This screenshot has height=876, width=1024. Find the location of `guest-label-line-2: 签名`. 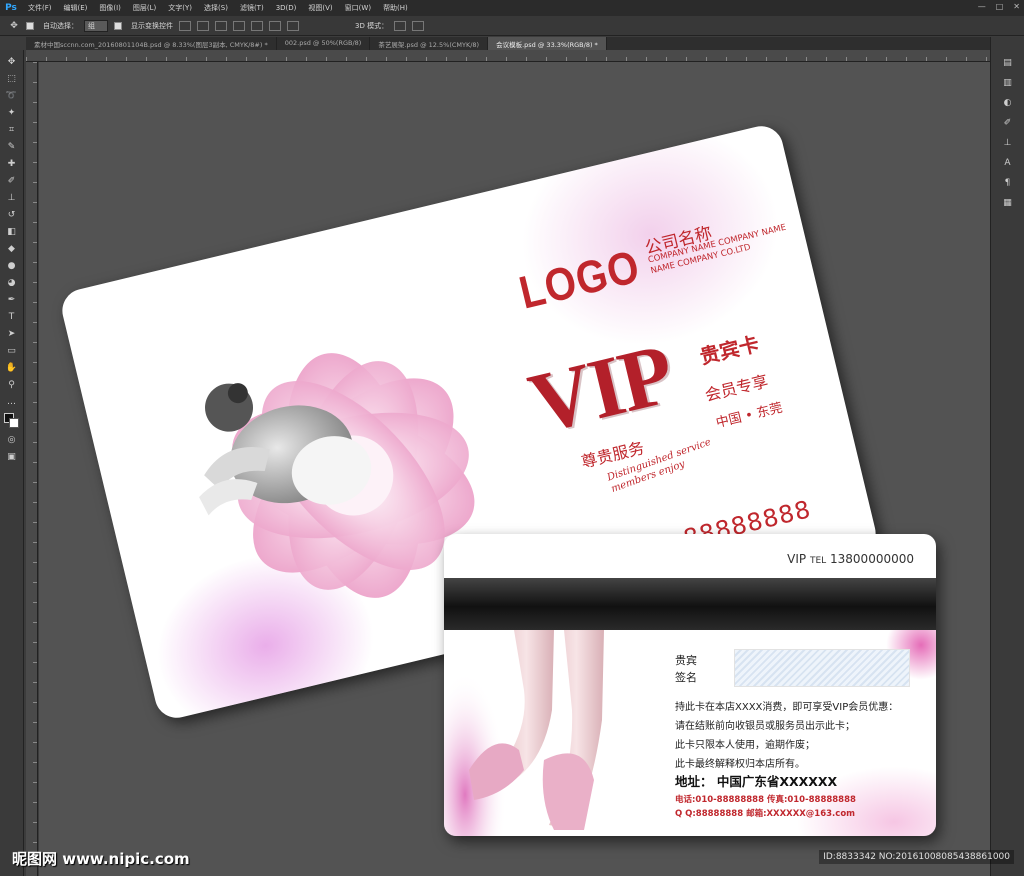

guest-label-line-2: 签名 is located at coordinates (686, 677).